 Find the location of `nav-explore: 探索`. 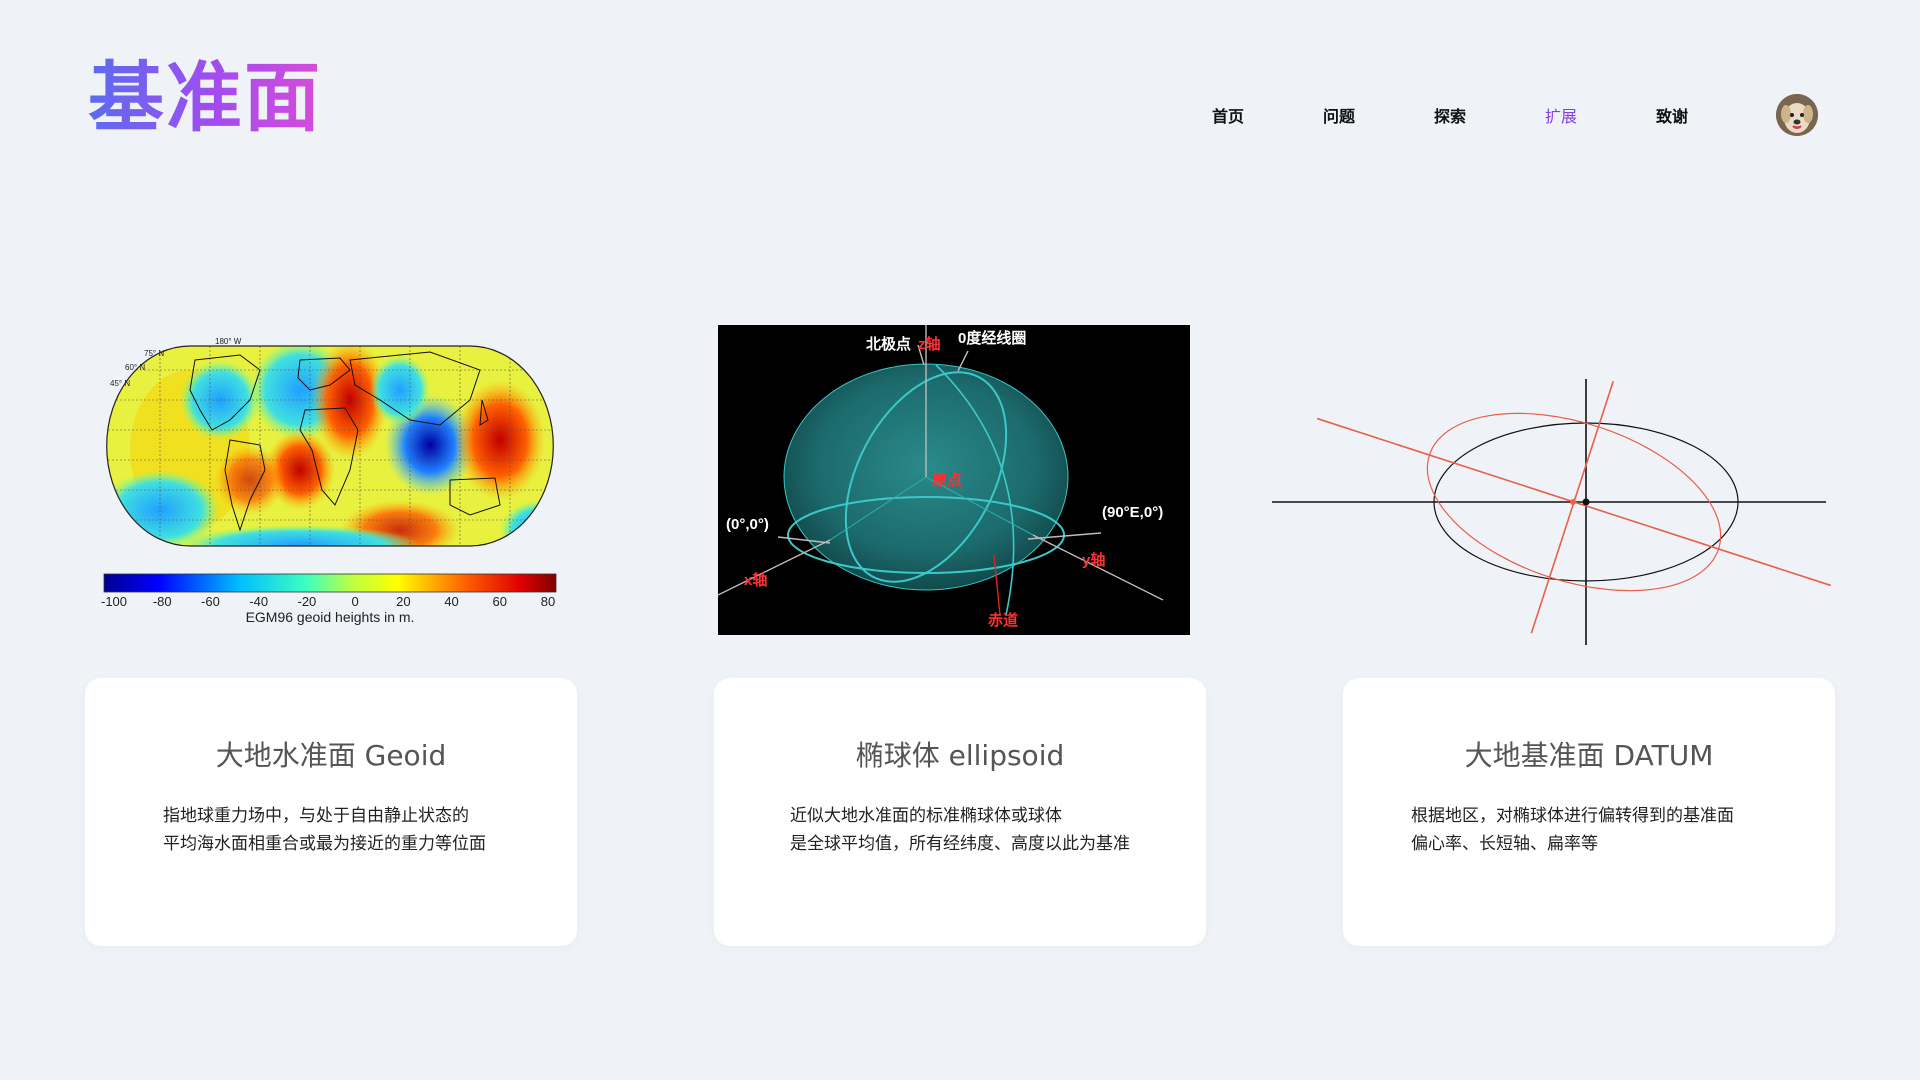

nav-explore: 探索 is located at coordinates (1450, 117).